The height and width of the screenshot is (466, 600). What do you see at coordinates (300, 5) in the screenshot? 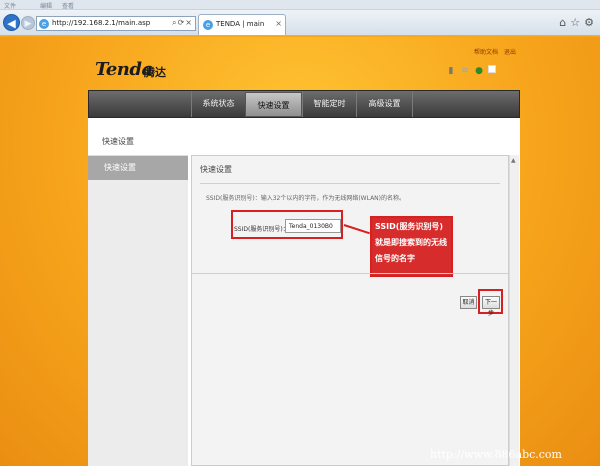
I see `browser-menu-bar: 文件 编辑 查看 –□×` at bounding box center [300, 5].